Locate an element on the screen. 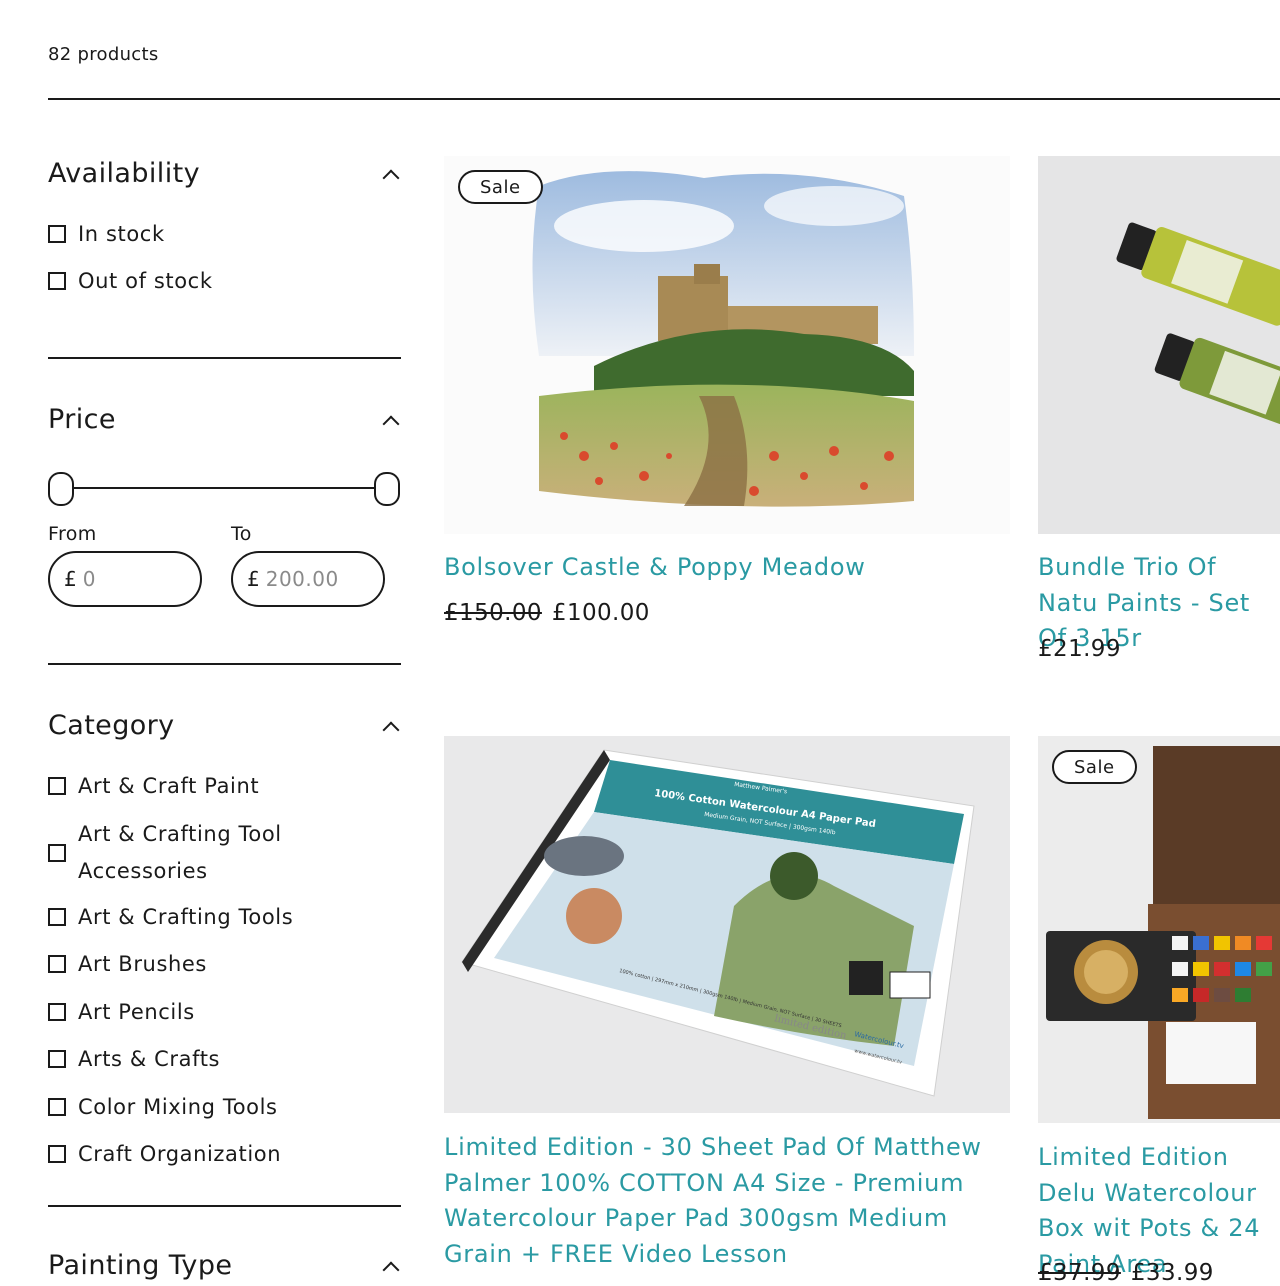  availability-facet-toggle: Availability is located at coordinates (224, 173).